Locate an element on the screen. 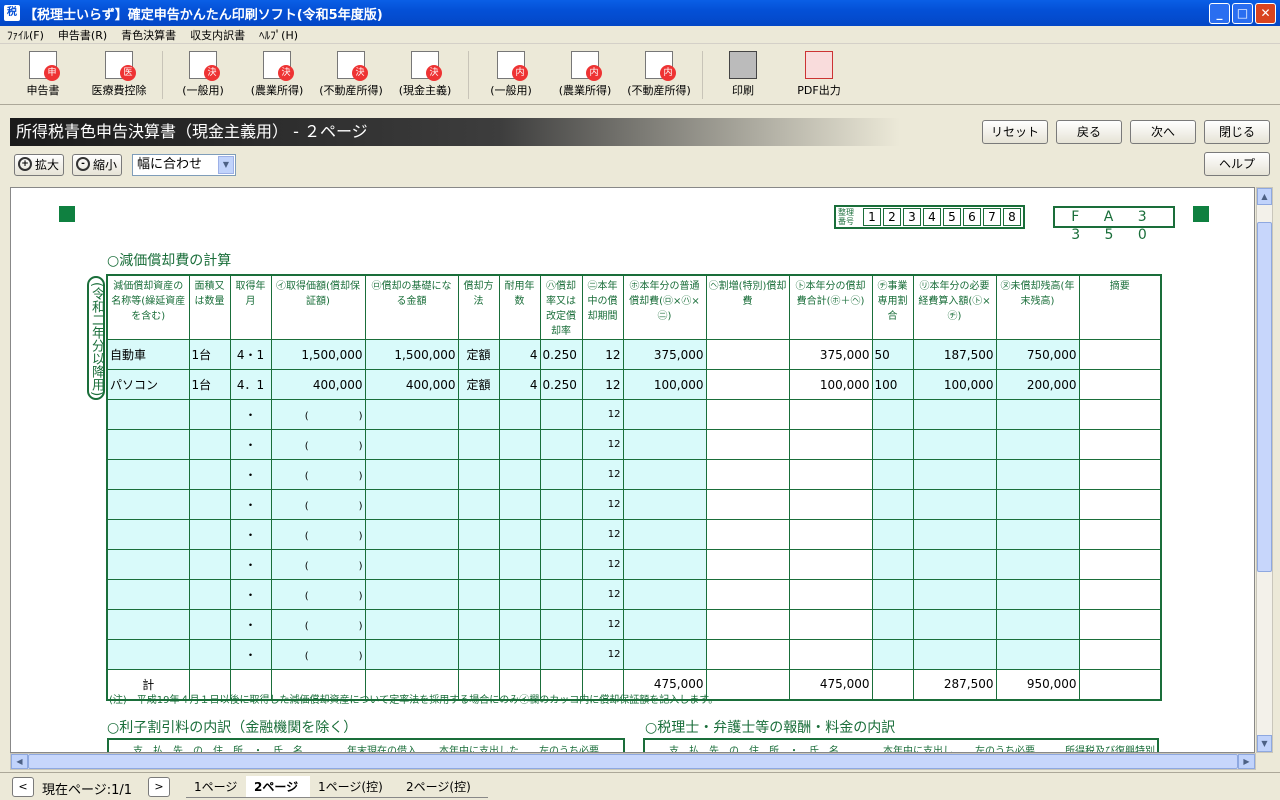  next-button: 次へ is located at coordinates (1163, 132).